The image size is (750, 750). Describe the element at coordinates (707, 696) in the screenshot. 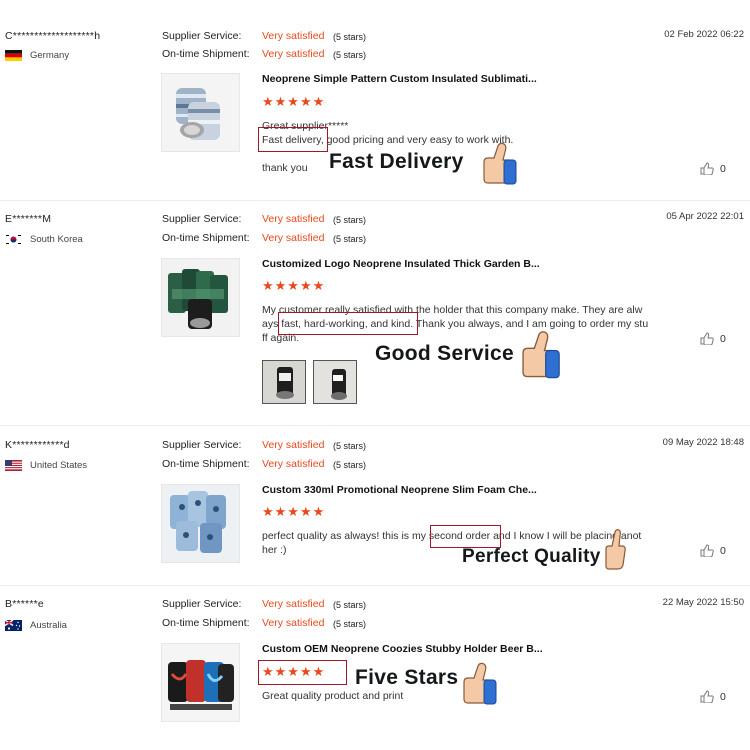

I see `thumbs-up-icon` at that location.